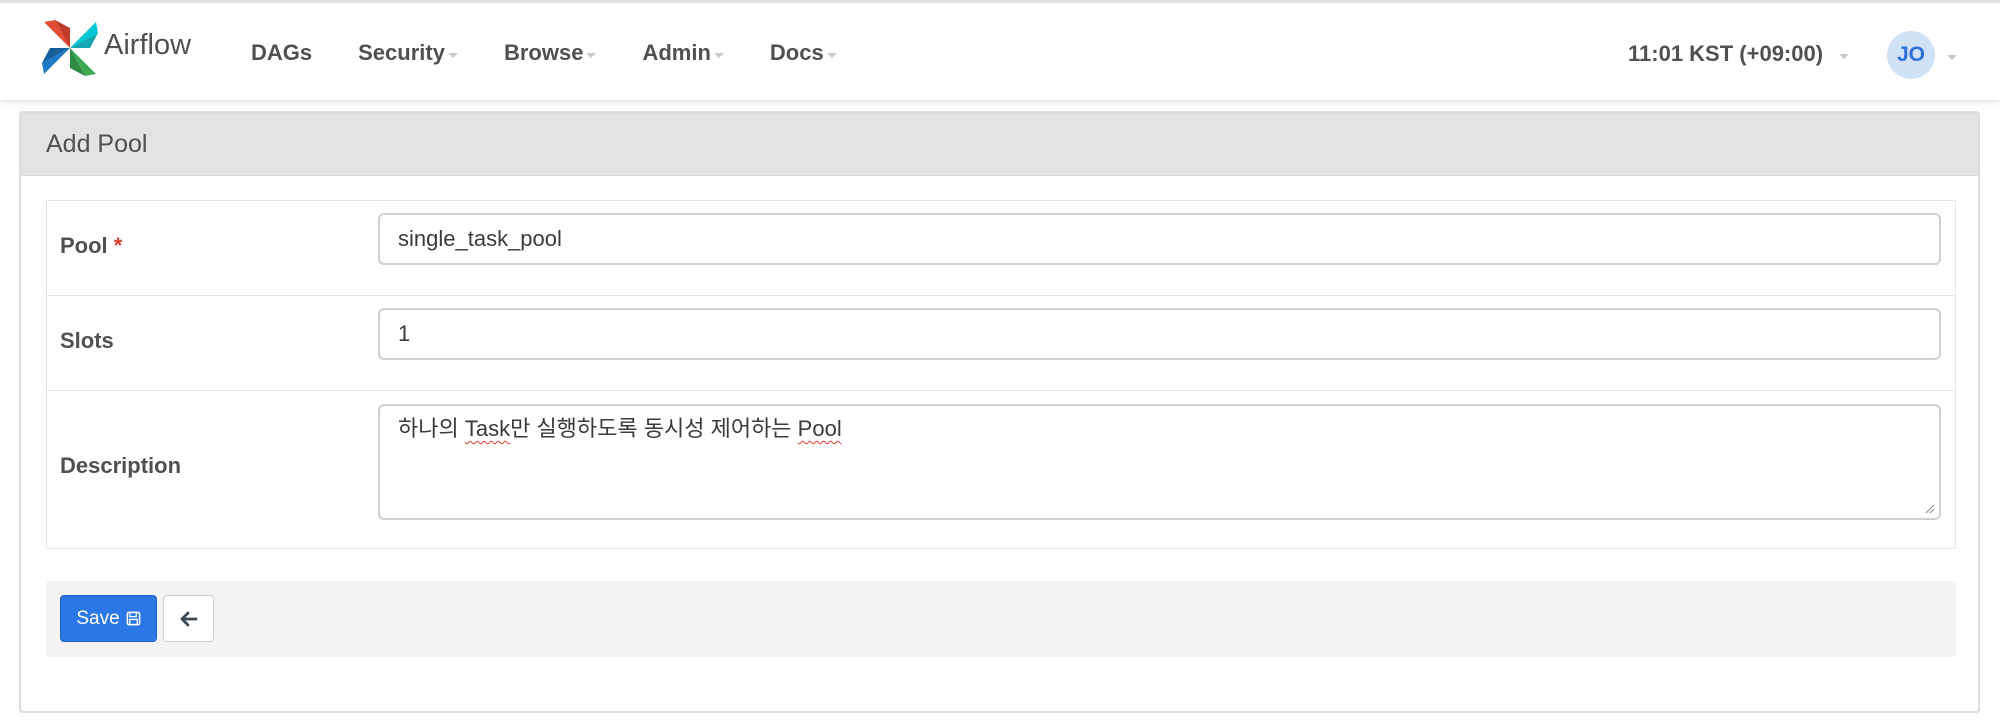 The image size is (2000, 721). Describe the element at coordinates (1159, 239) in the screenshot. I see `pool-name-input: single_task_pool` at that location.